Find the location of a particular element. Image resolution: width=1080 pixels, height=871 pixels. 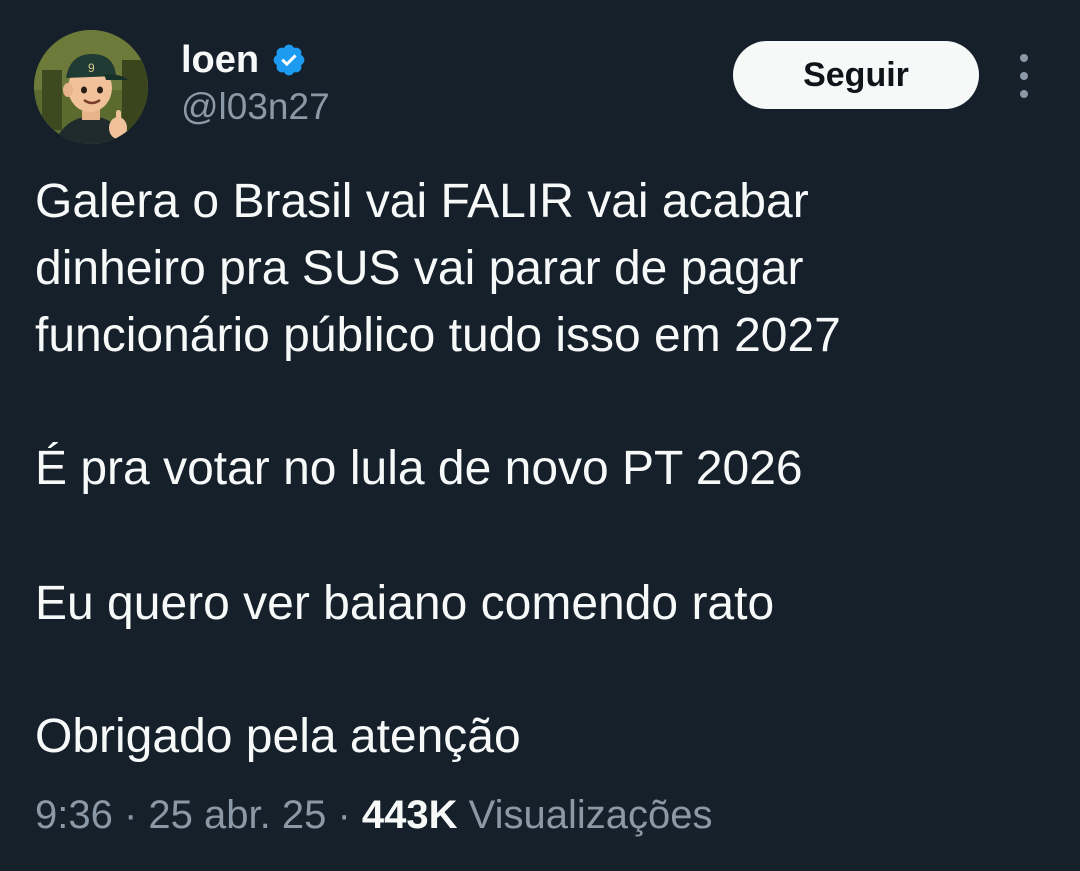

author-name-row: loen is located at coordinates (244, 60).